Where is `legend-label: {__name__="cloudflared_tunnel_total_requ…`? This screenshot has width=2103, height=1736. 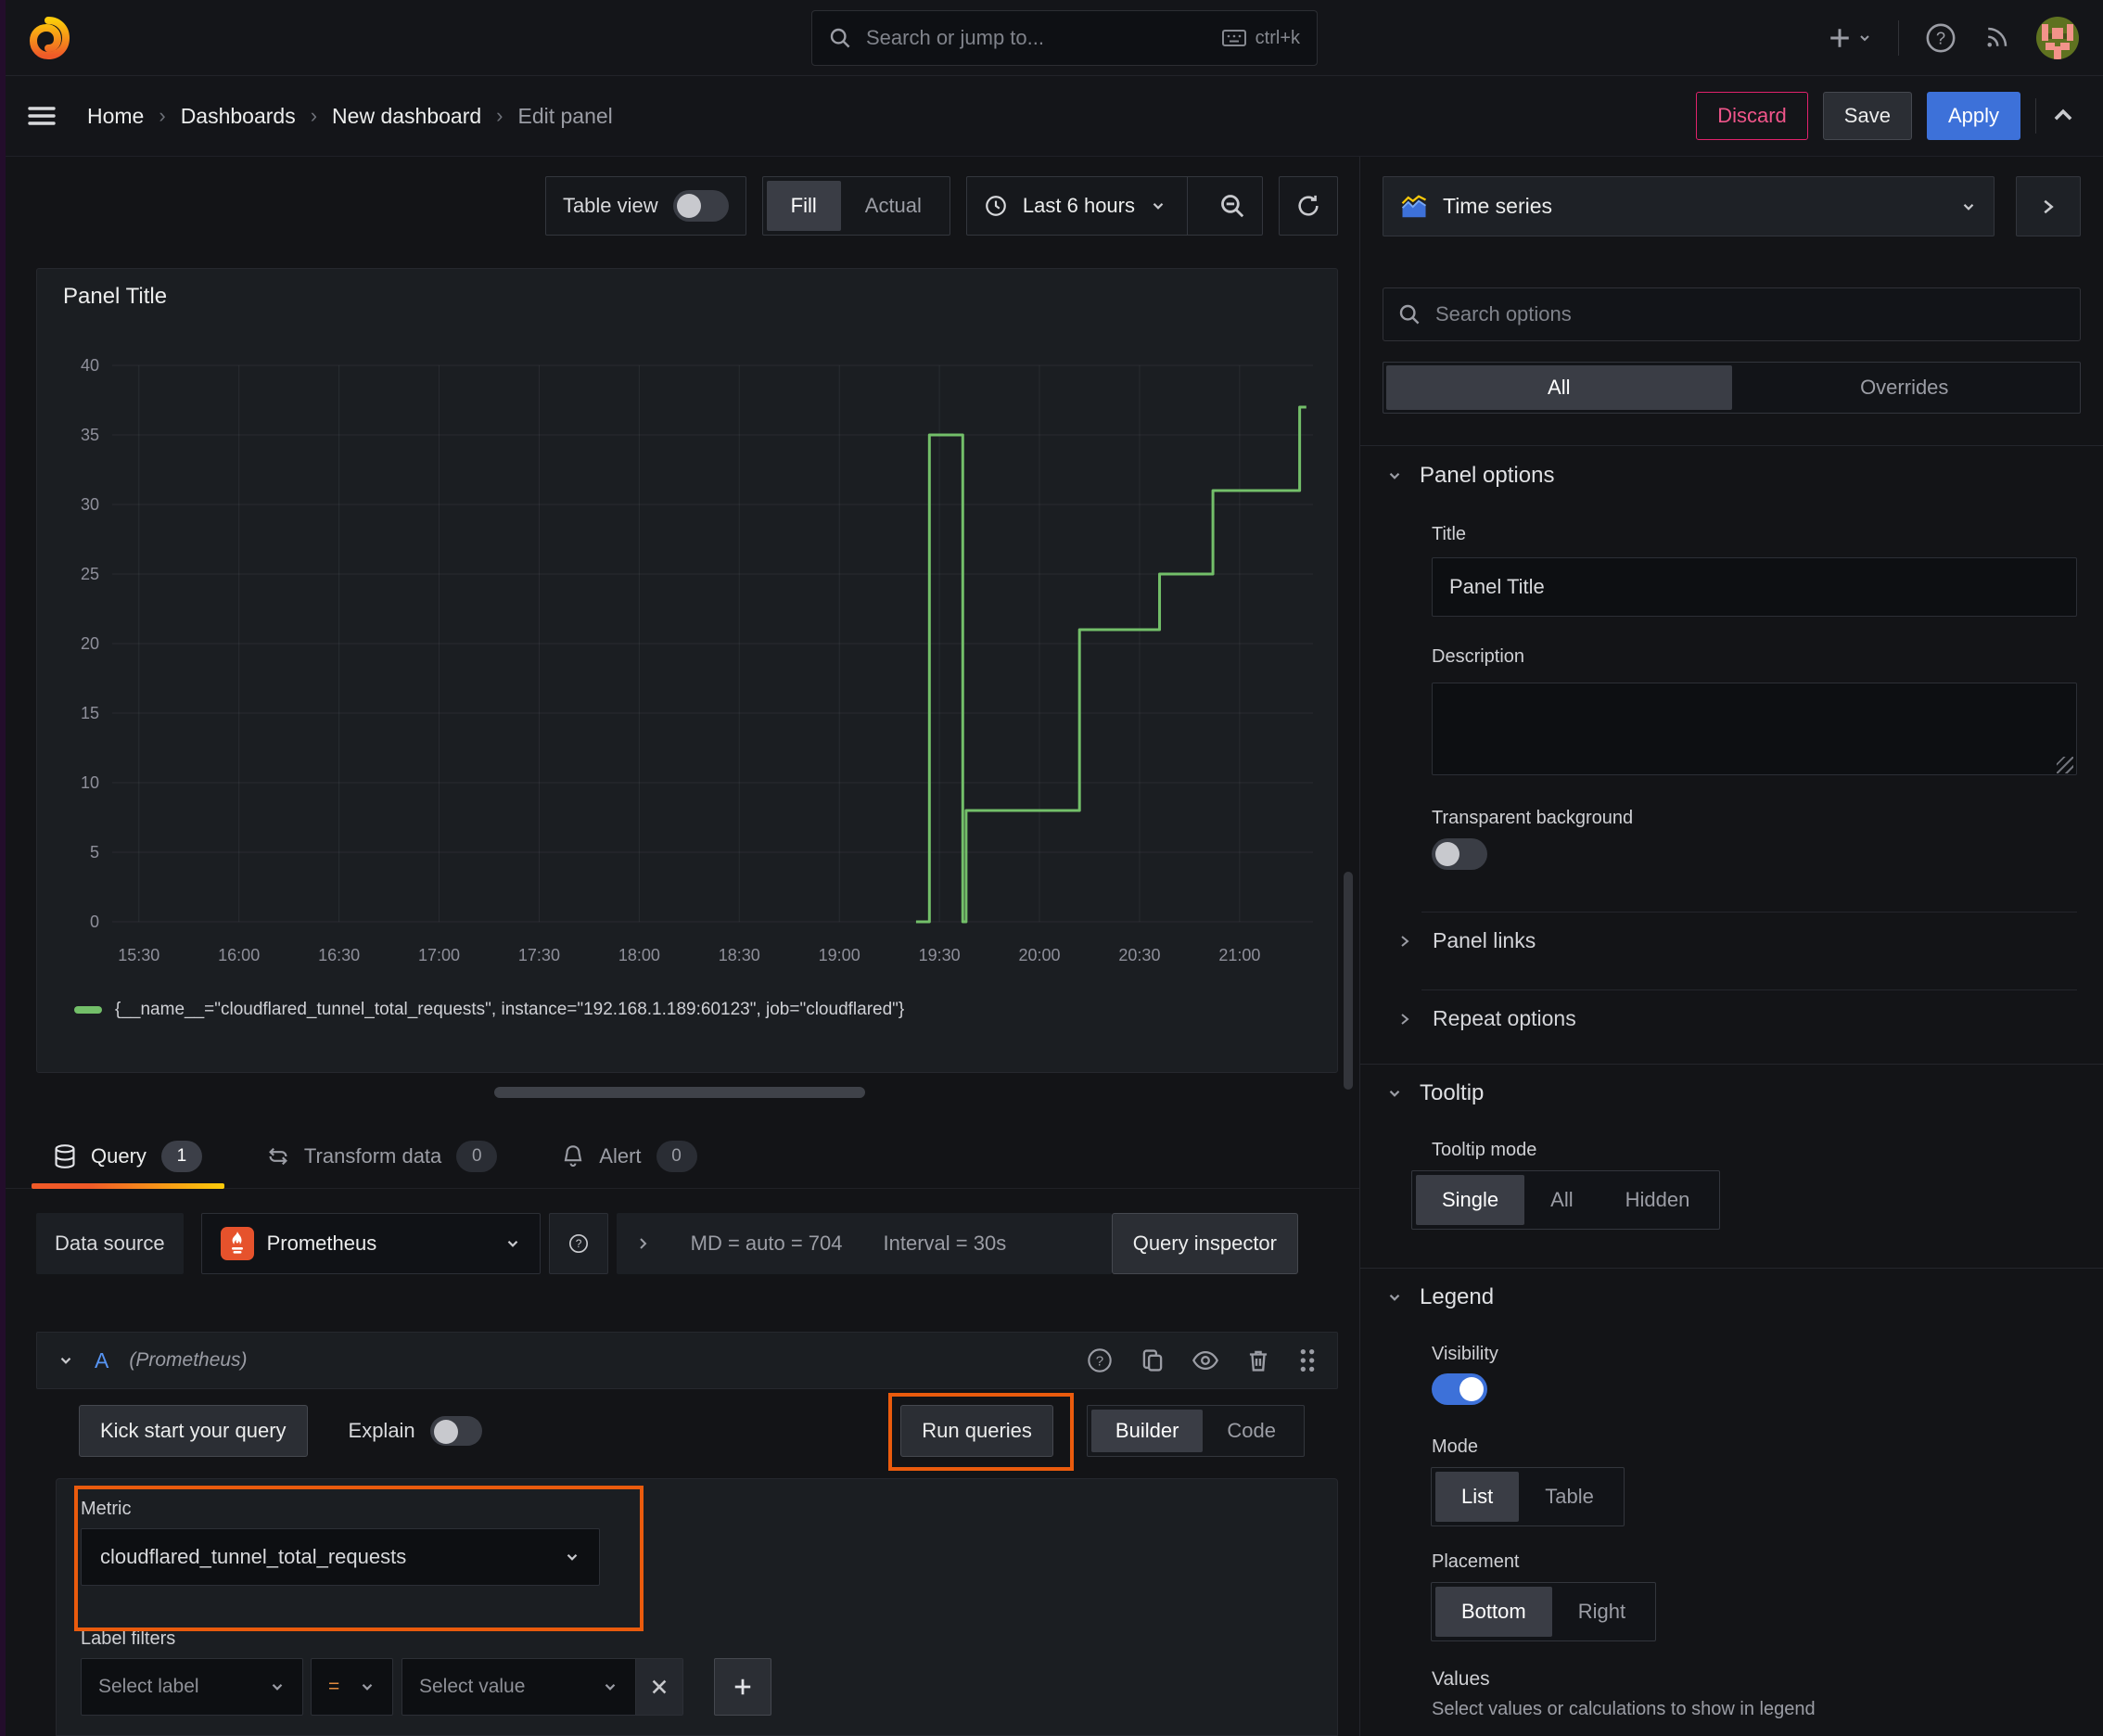
legend-label: {__name__="cloudflared_tunnel_total_requ… is located at coordinates (510, 1009).